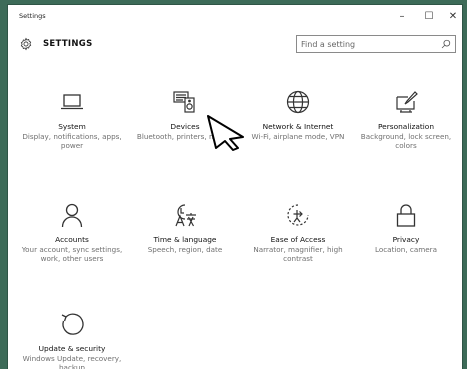 This screenshot has width=467, height=369. What do you see at coordinates (366, 44) in the screenshot?
I see `search-input` at bounding box center [366, 44].